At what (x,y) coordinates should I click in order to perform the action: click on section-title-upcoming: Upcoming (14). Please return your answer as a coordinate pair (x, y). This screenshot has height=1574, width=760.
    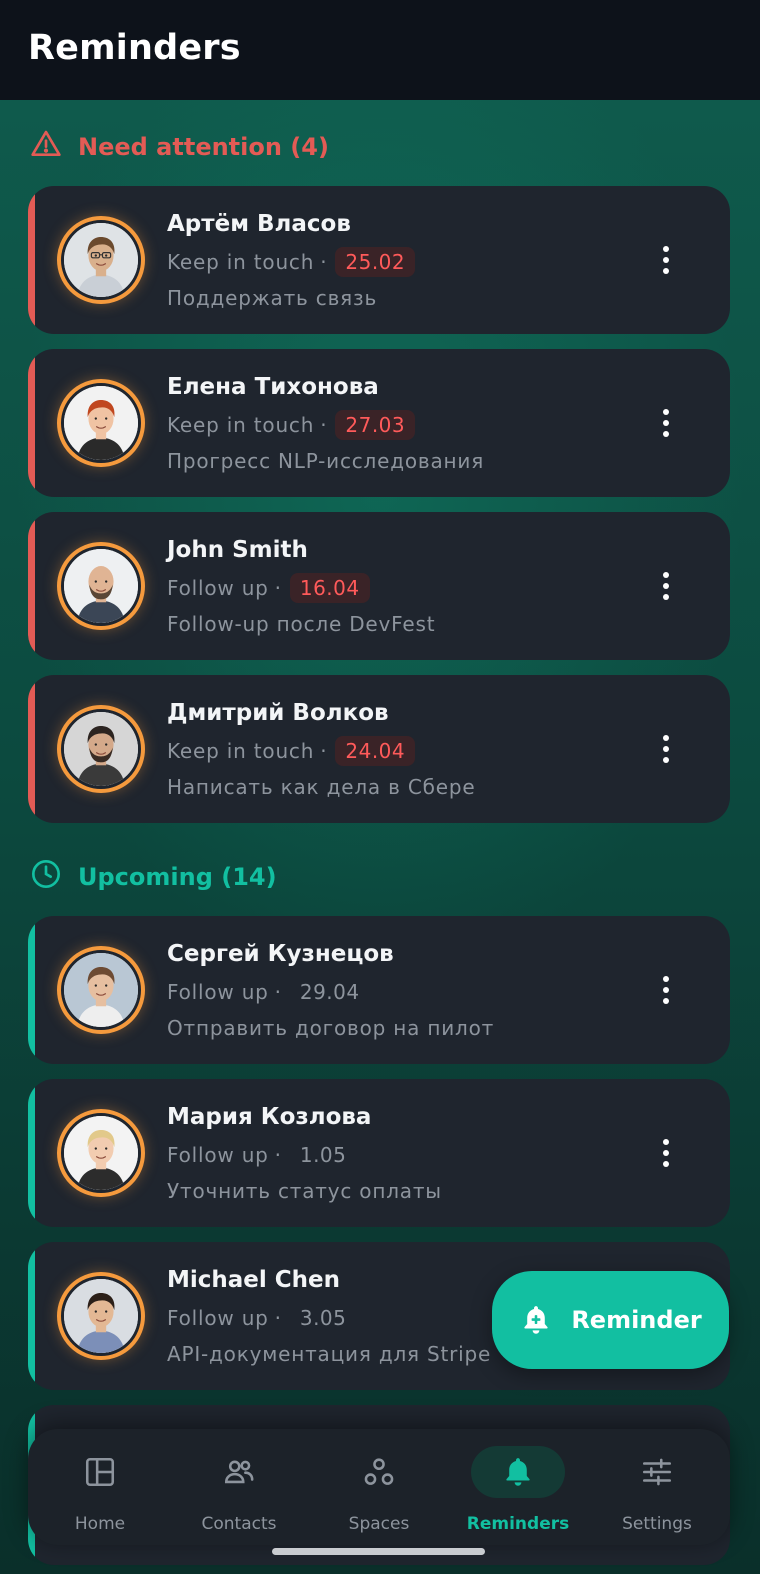
    Looking at the image, I should click on (177, 877).